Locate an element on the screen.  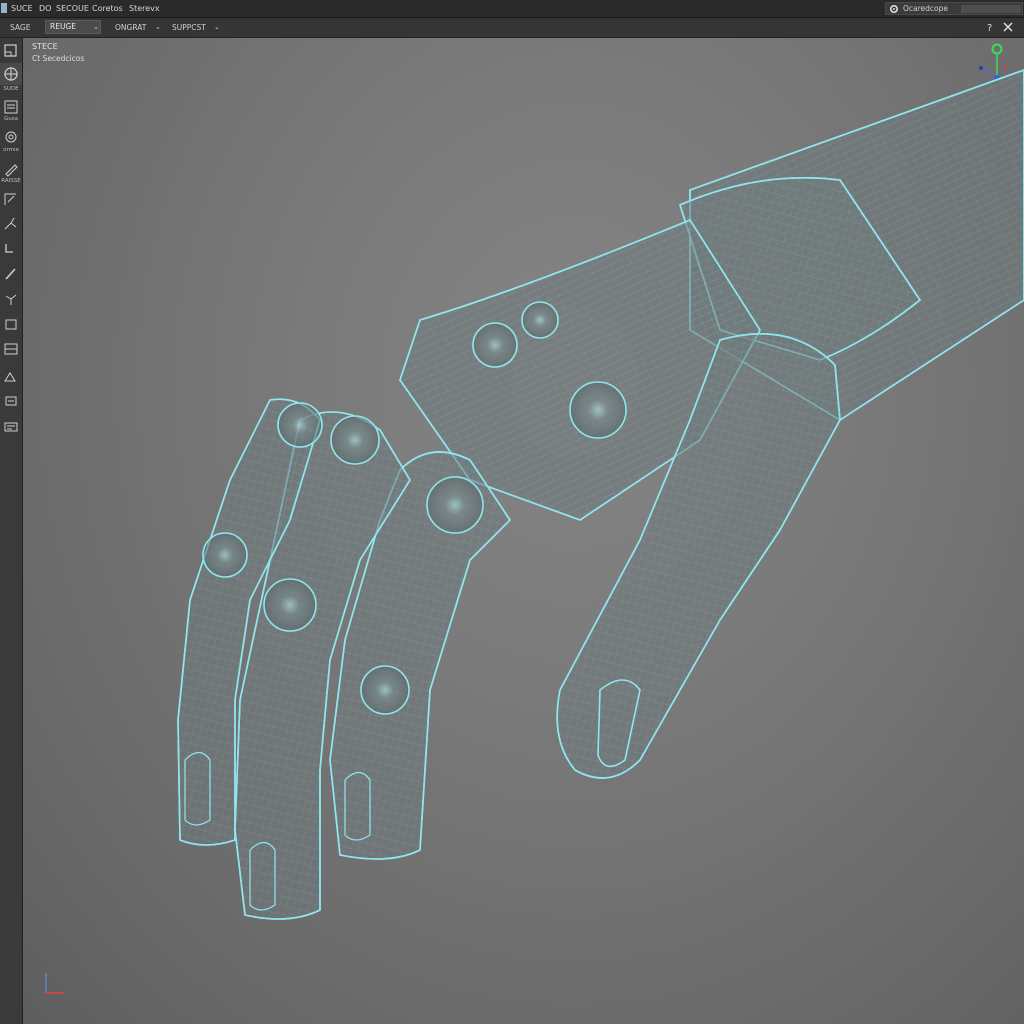
tool-label-gusa: Gusa is located at coordinates (11, 119).